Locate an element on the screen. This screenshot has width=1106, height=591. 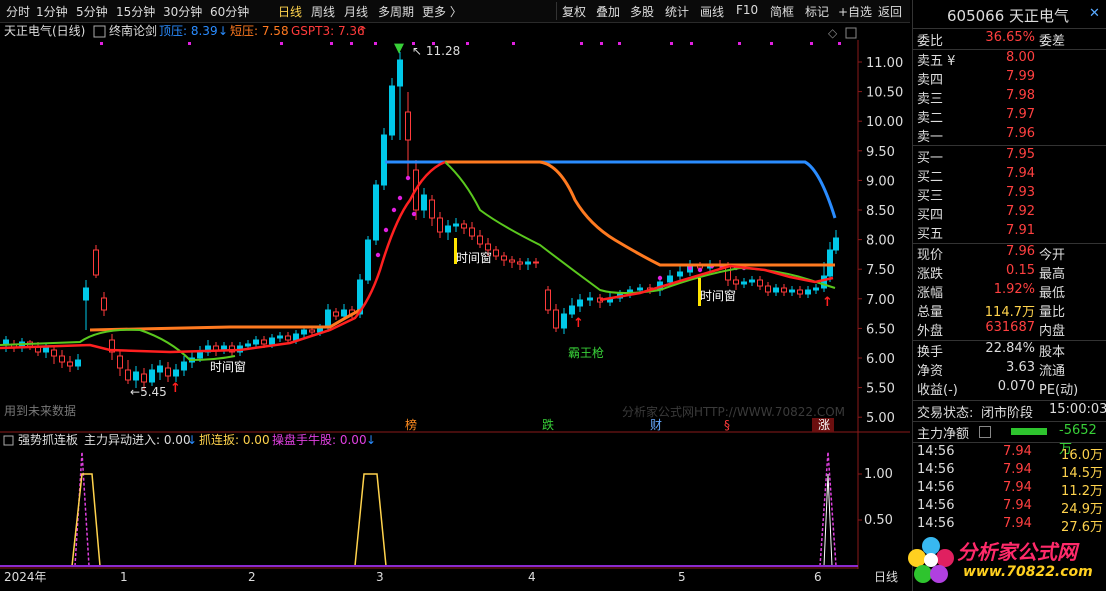
period-tab-daily: 日线 is located at coordinates (290, 11).